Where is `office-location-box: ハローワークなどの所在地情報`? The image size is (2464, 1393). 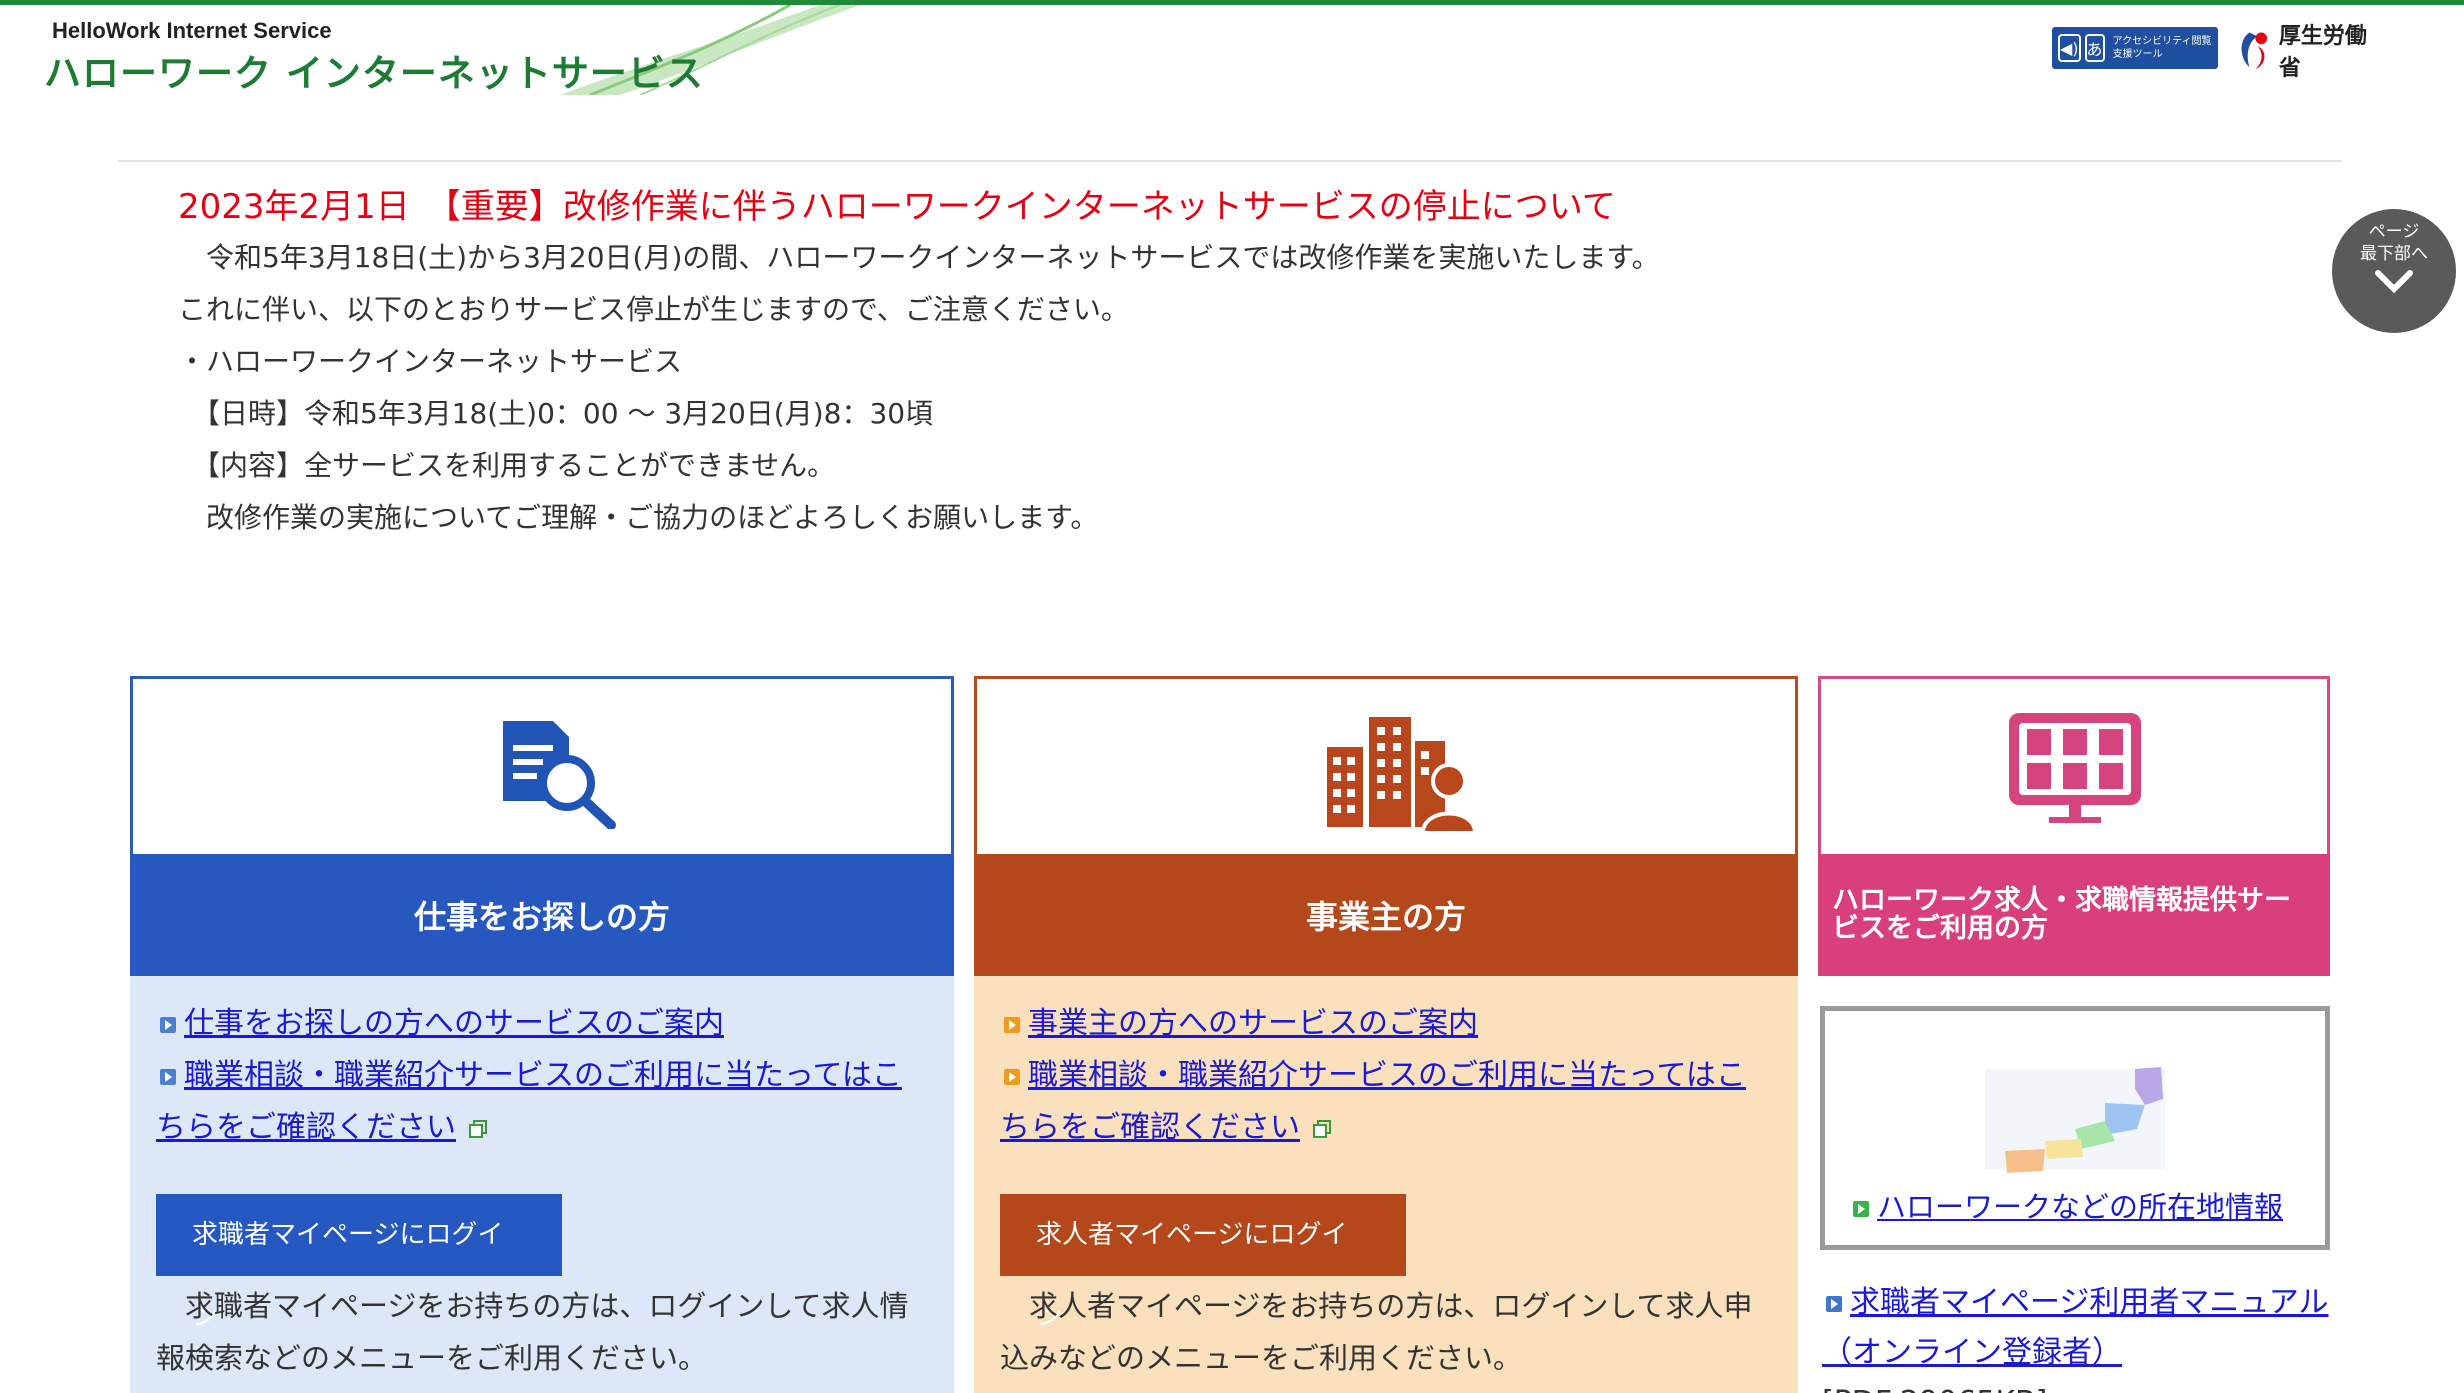 office-location-box: ハローワークなどの所在地情報 is located at coordinates (2075, 1128).